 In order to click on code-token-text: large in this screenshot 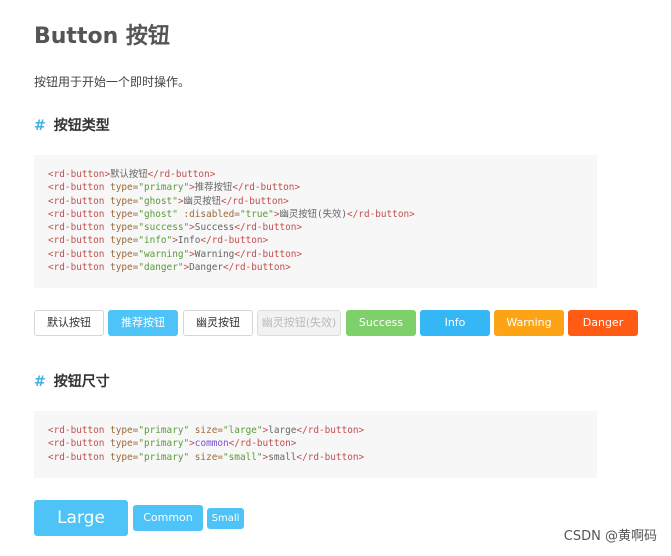, I will do `click(282, 430)`.